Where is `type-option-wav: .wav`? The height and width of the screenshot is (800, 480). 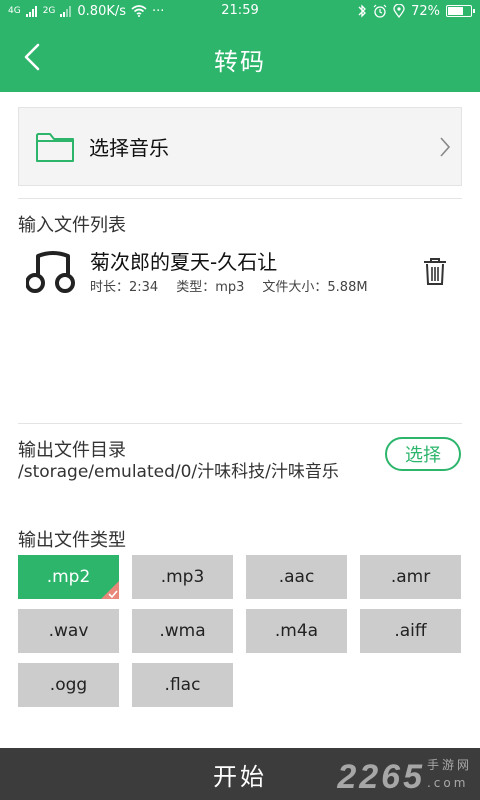 type-option-wav: .wav is located at coordinates (68, 631).